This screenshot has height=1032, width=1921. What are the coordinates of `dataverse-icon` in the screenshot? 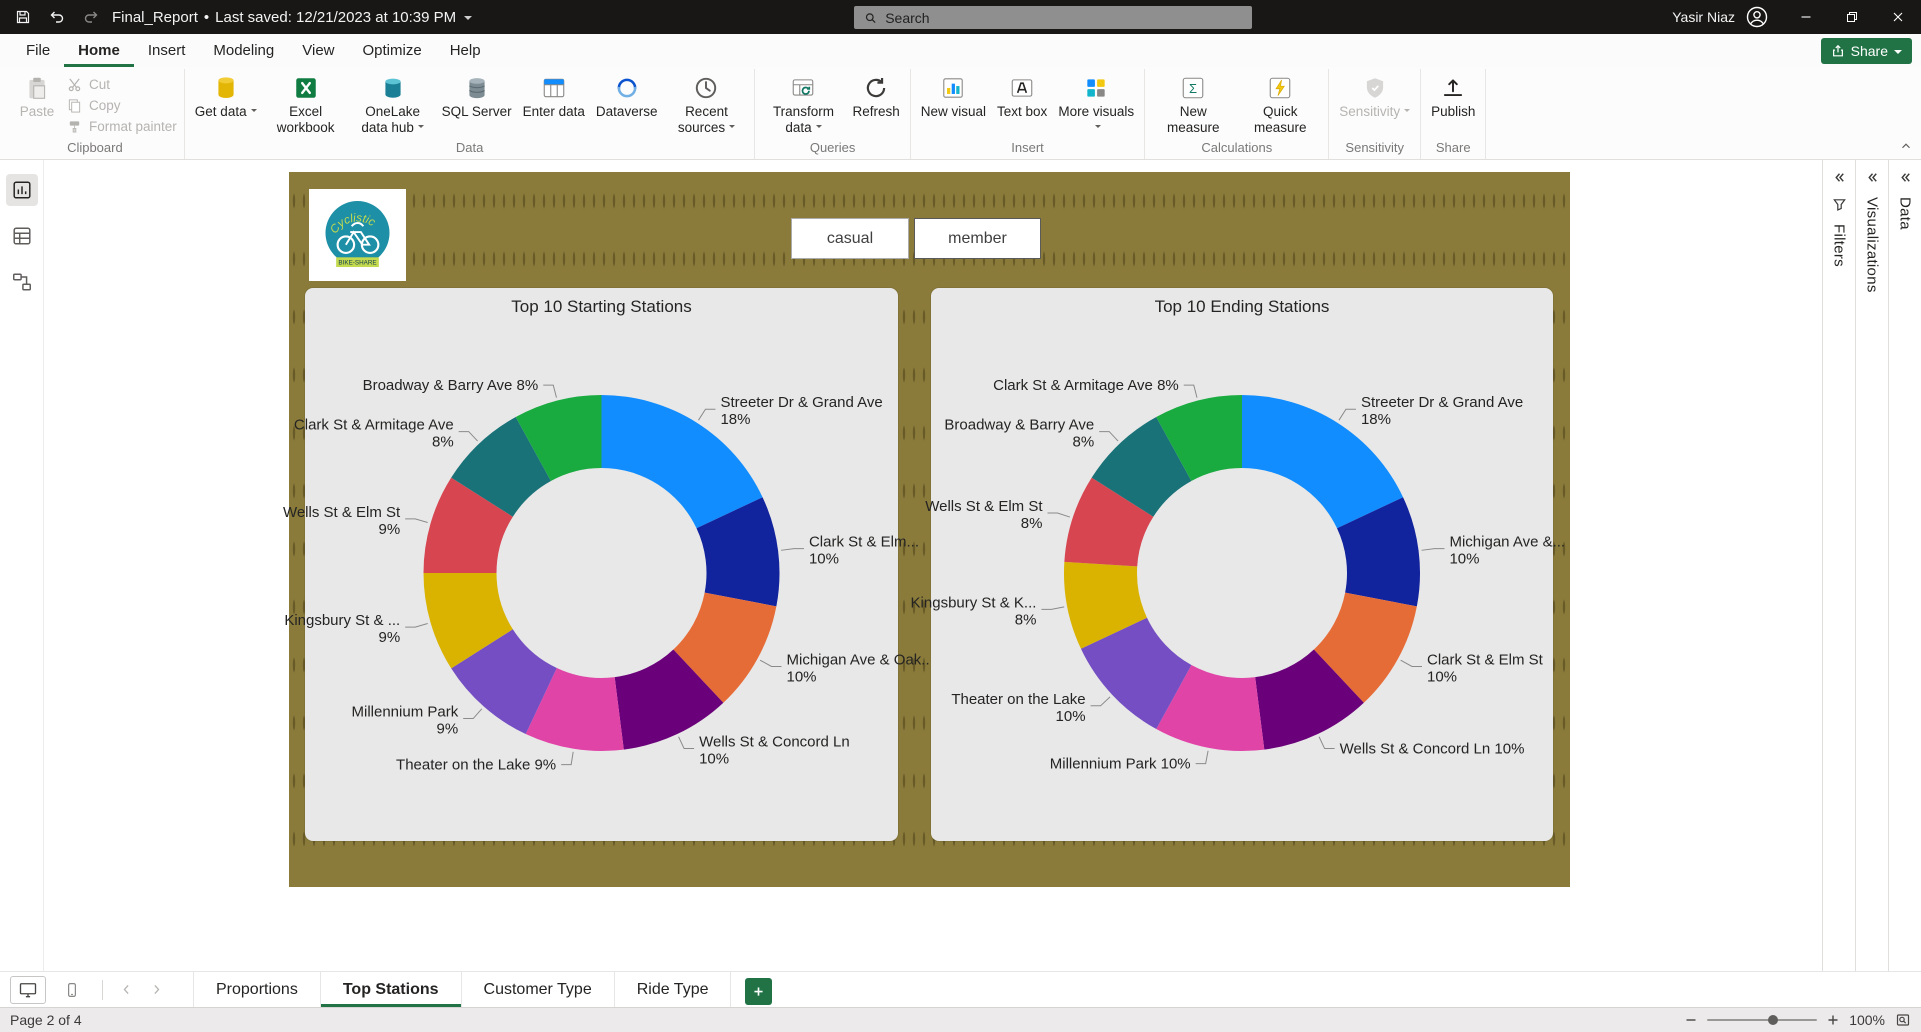 It's located at (626, 87).